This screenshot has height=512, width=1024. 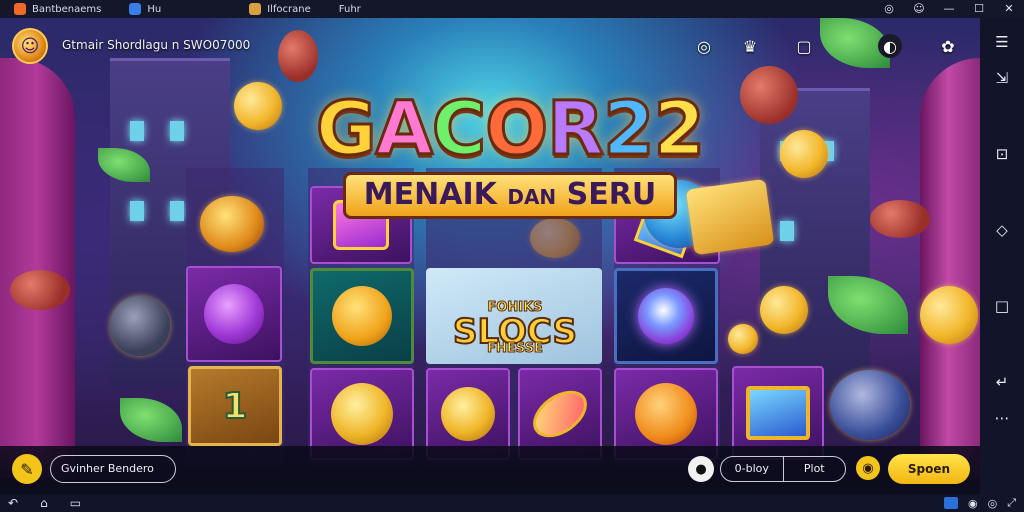 I want to click on player-field: Gvinher Bendero, so click(x=113, y=469).